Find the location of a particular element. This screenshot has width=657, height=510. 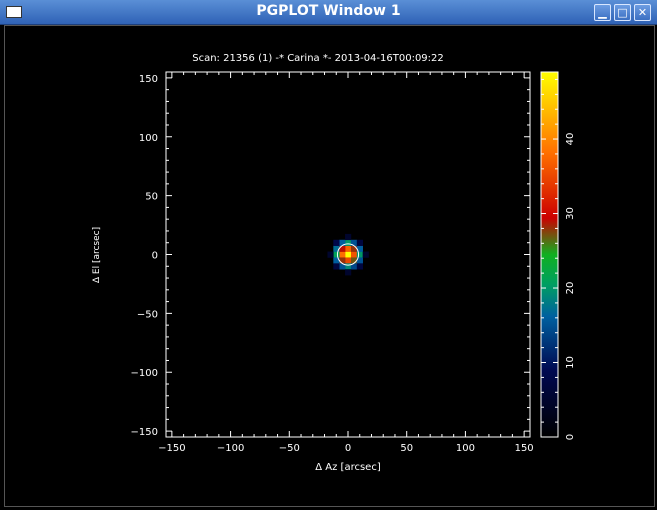

x-axis-label: Δ Az [arcsec] is located at coordinates (348, 467).